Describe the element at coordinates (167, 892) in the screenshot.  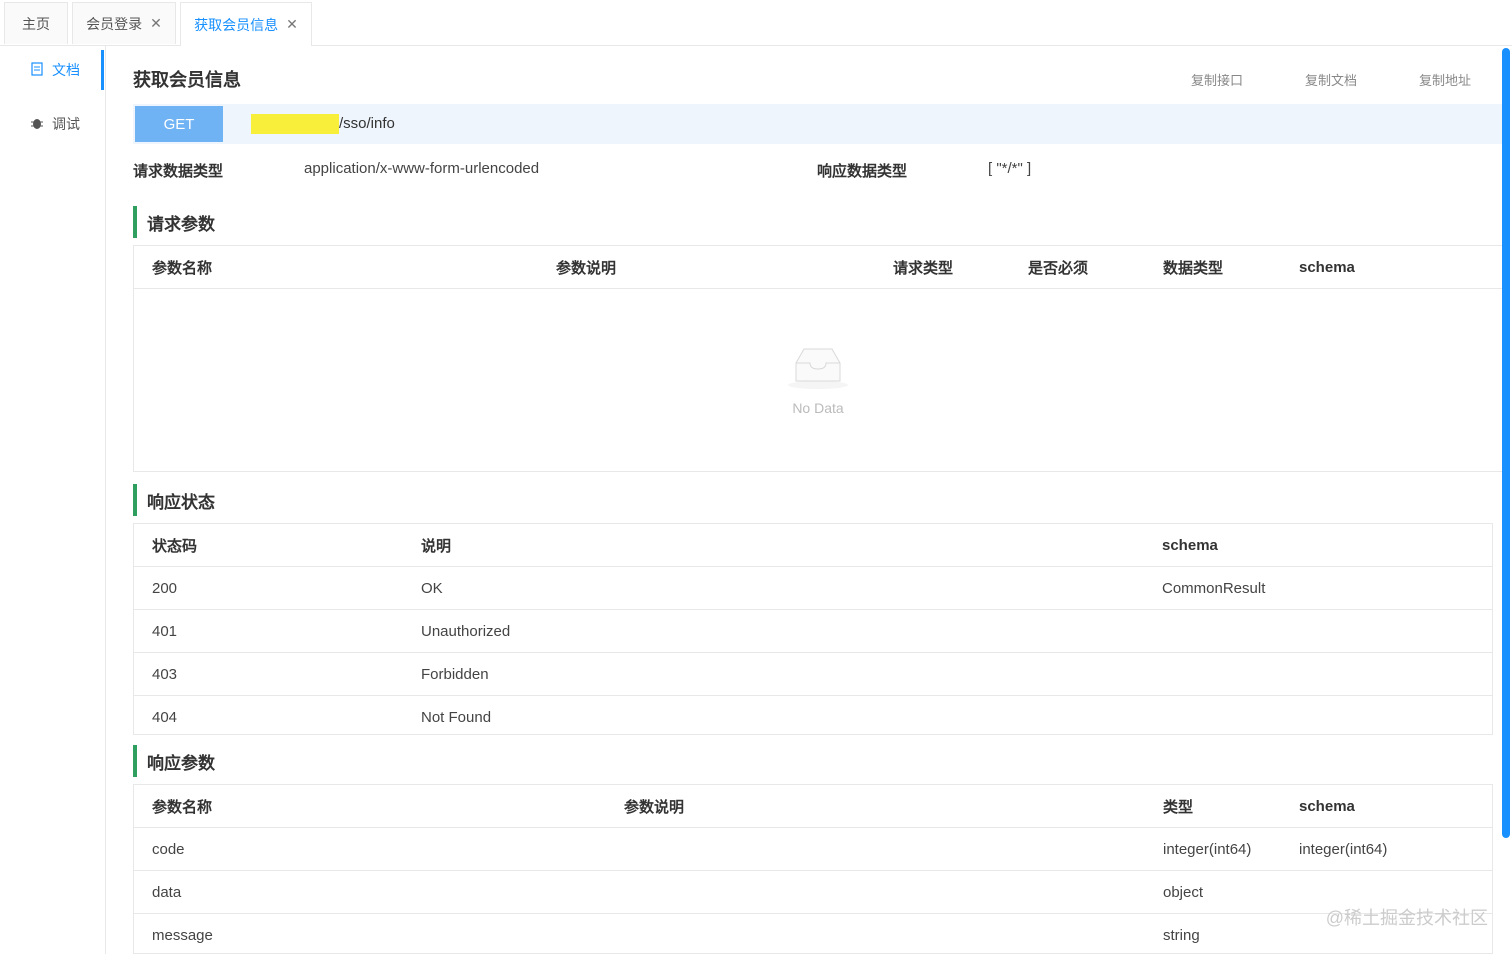
I see `param-name: data` at that location.